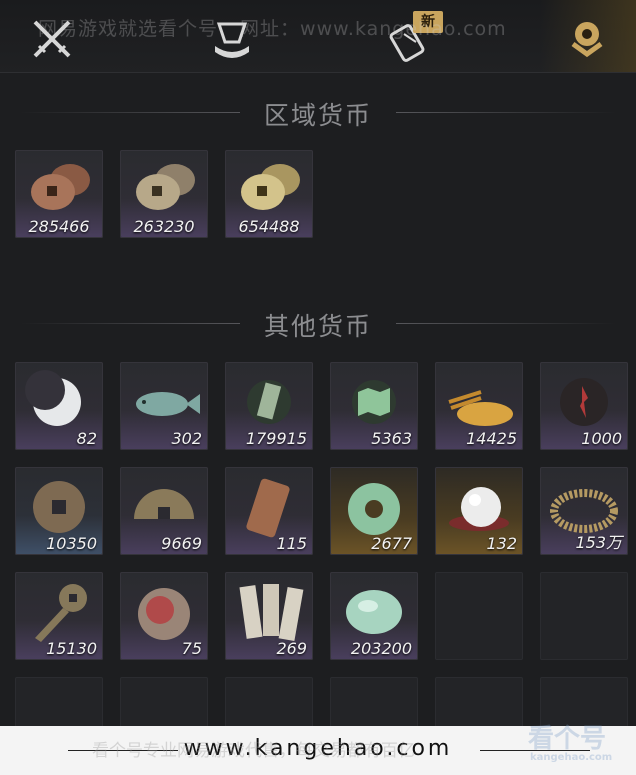 The width and height of the screenshot is (636, 775). Describe the element at coordinates (570, 743) in the screenshot. I see `watermark-logo: 看个号 kangehao.com` at that location.